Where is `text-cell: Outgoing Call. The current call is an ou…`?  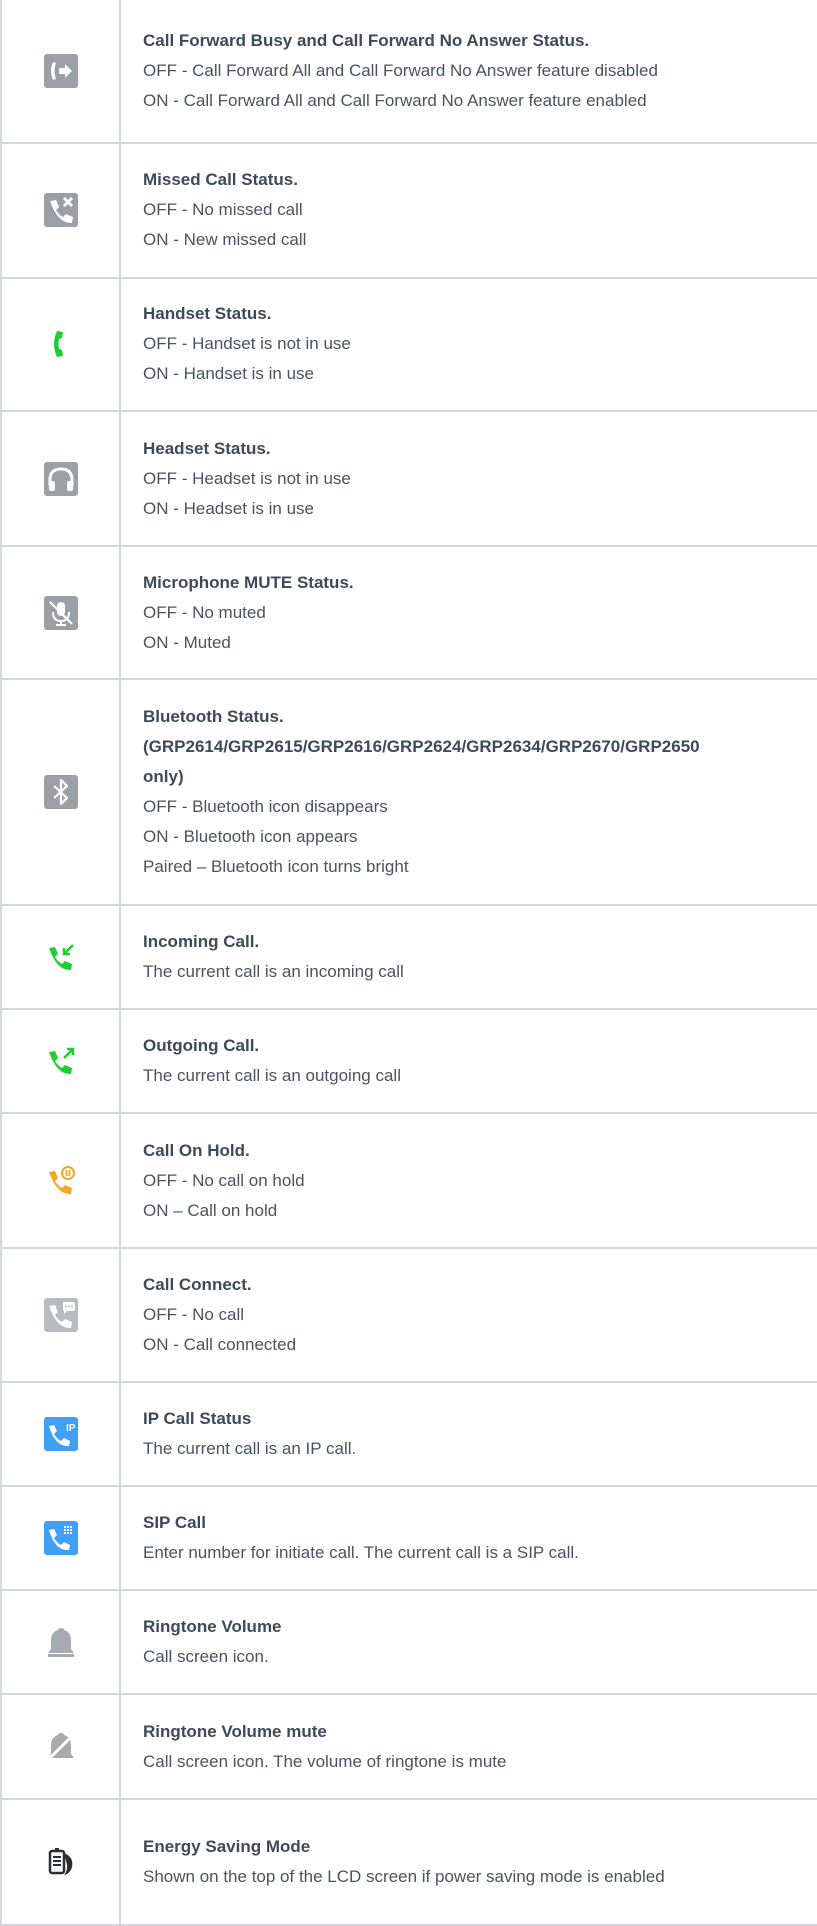 text-cell: Outgoing Call. The current call is an ou… is located at coordinates (468, 1061).